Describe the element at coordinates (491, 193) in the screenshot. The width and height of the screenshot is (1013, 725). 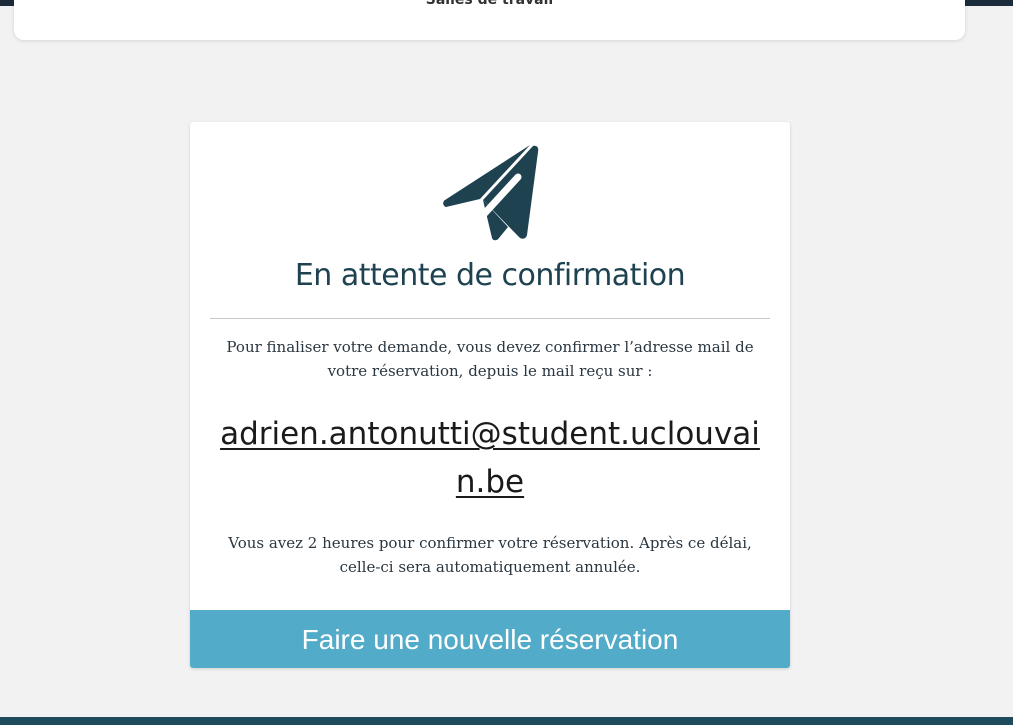
I see `paper-plane-icon` at that location.